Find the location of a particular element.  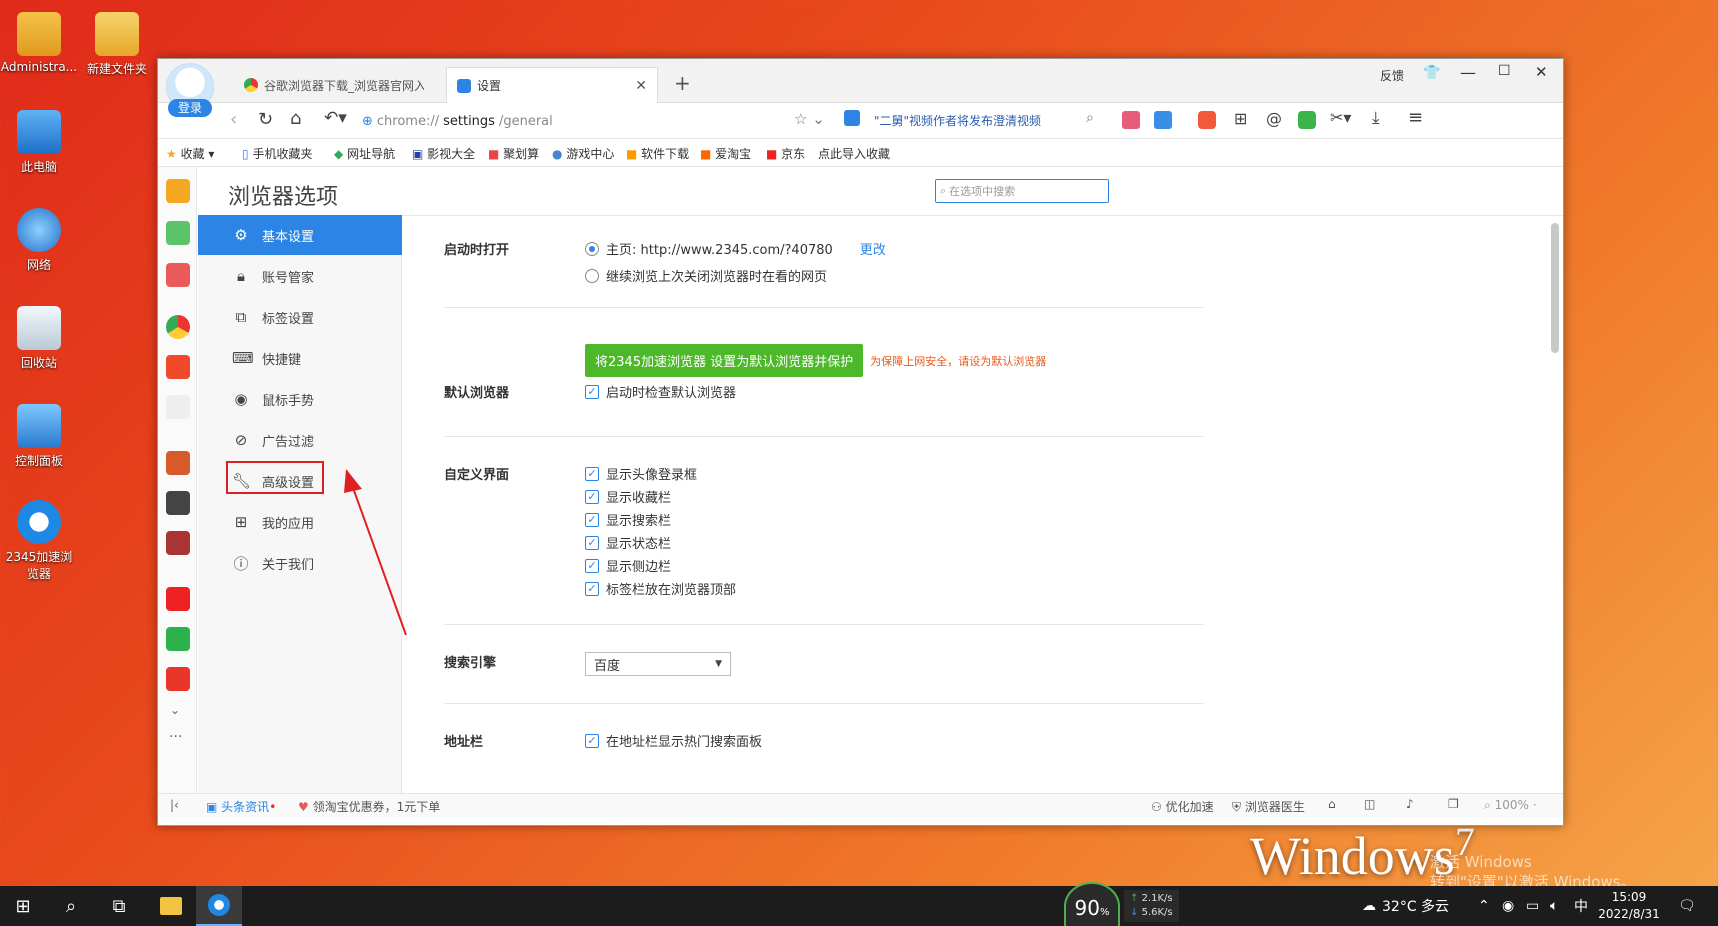

search-icon: ⌕ is located at coordinates (1090, 118).